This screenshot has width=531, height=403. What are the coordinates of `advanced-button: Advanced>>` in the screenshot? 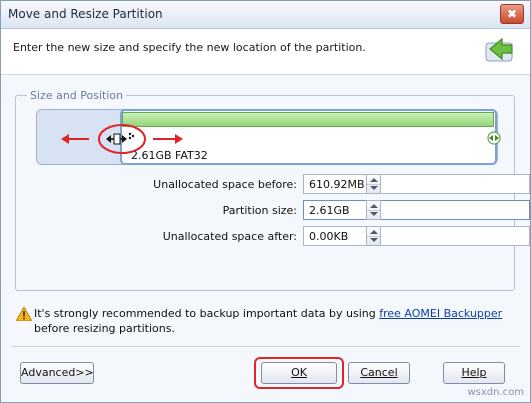 It's located at (57, 373).